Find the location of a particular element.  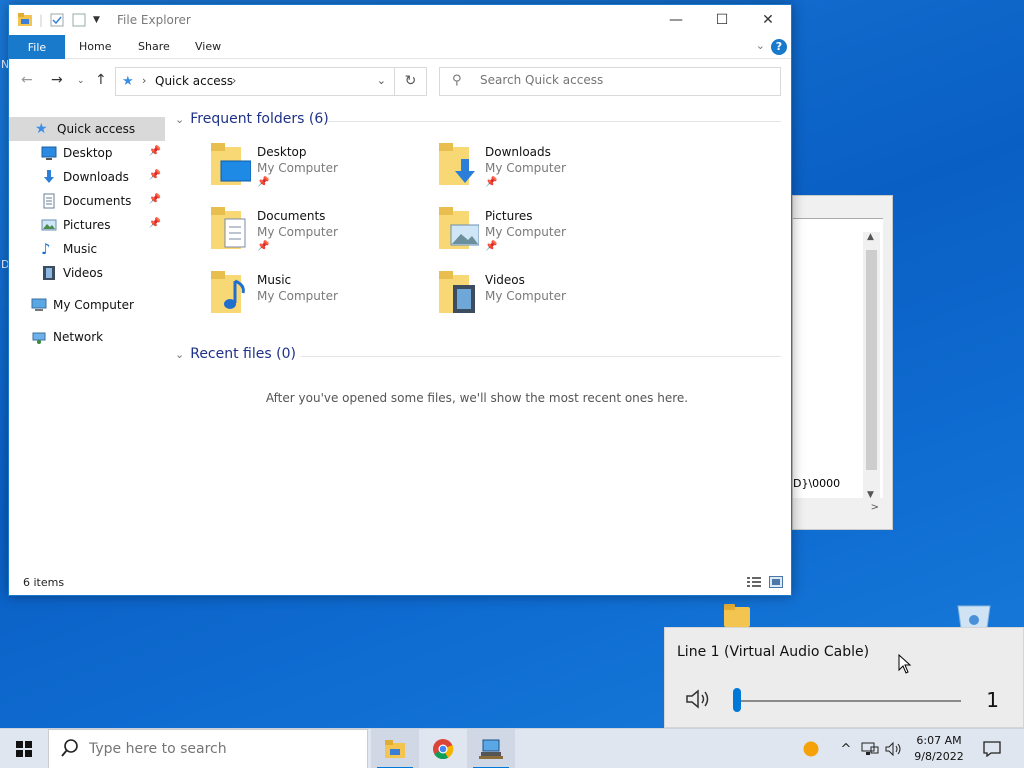

vertical-scrollbar: ▲ ▼ is located at coordinates (871, 366).